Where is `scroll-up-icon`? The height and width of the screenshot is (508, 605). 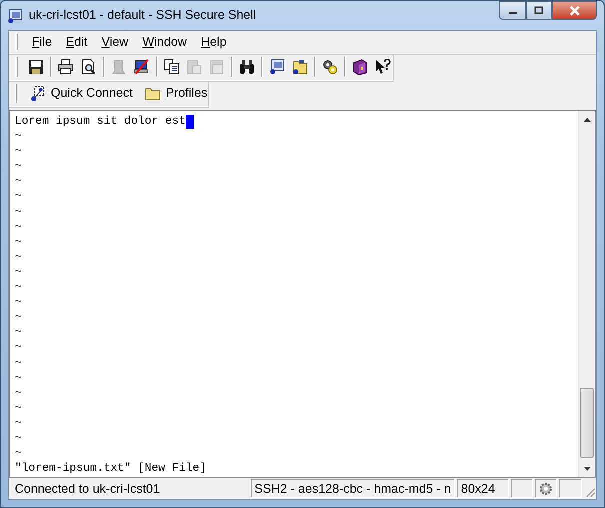
scroll-up-icon is located at coordinates (587, 120).